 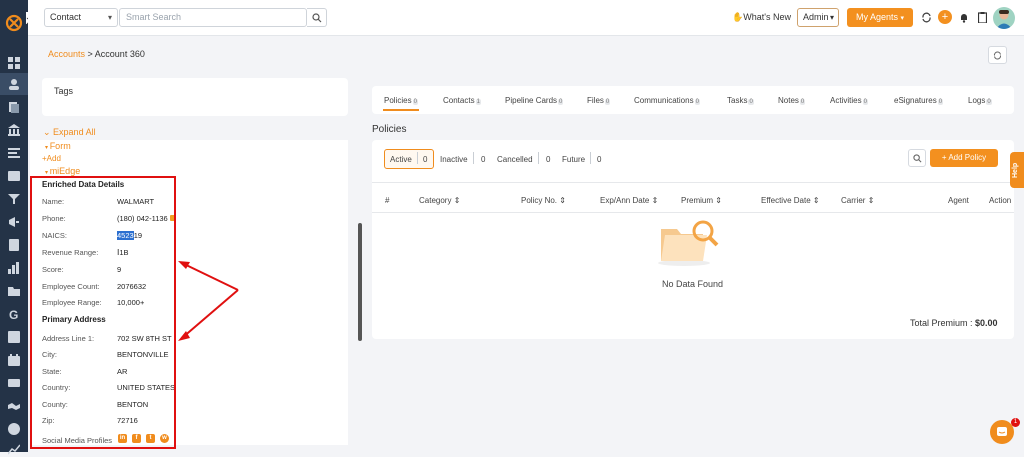 What do you see at coordinates (599, 100) in the screenshot?
I see `tab-files: Files 0` at bounding box center [599, 100].